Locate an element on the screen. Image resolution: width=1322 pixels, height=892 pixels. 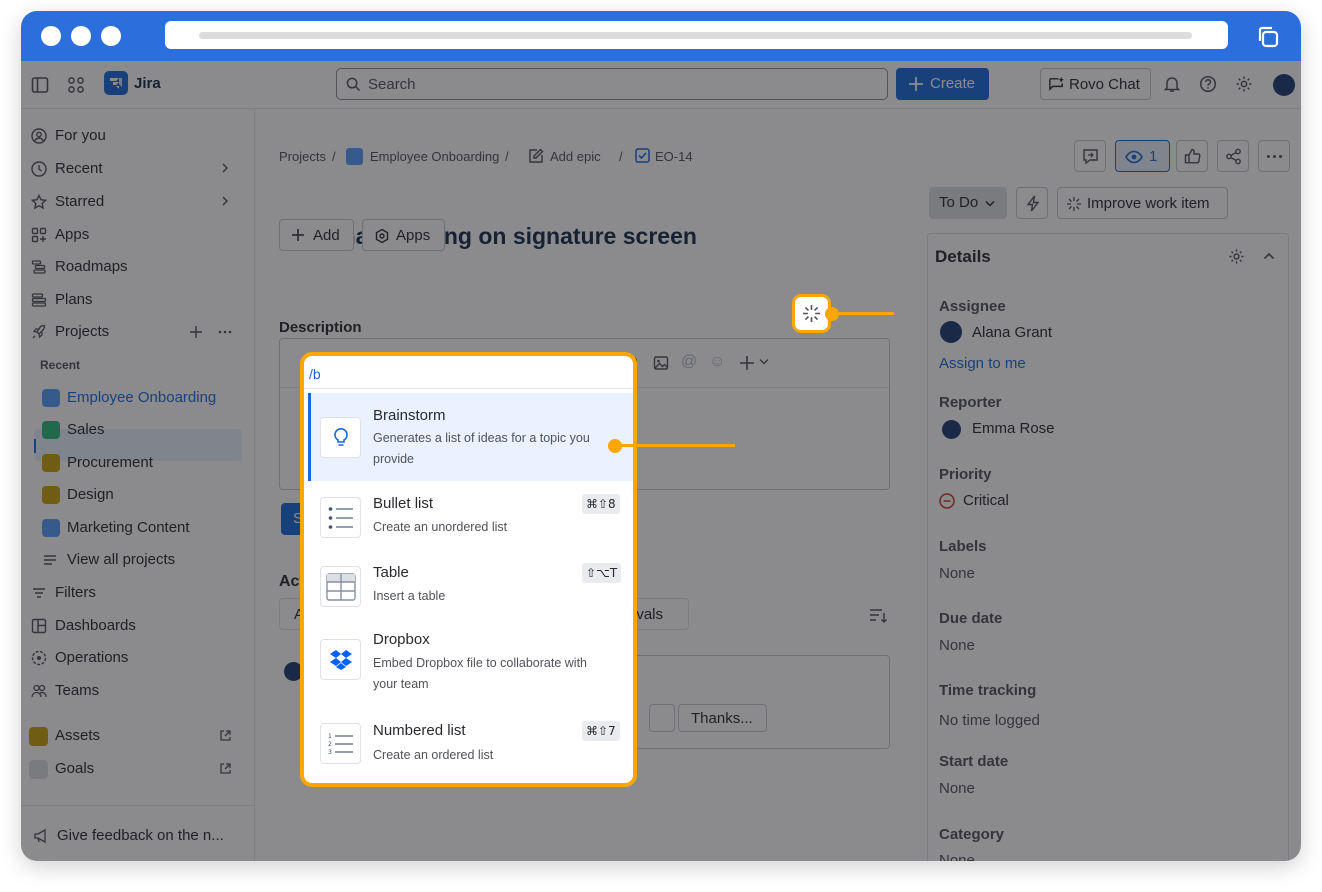
menu-item-desc: Insert a table is located at coordinates (409, 596).